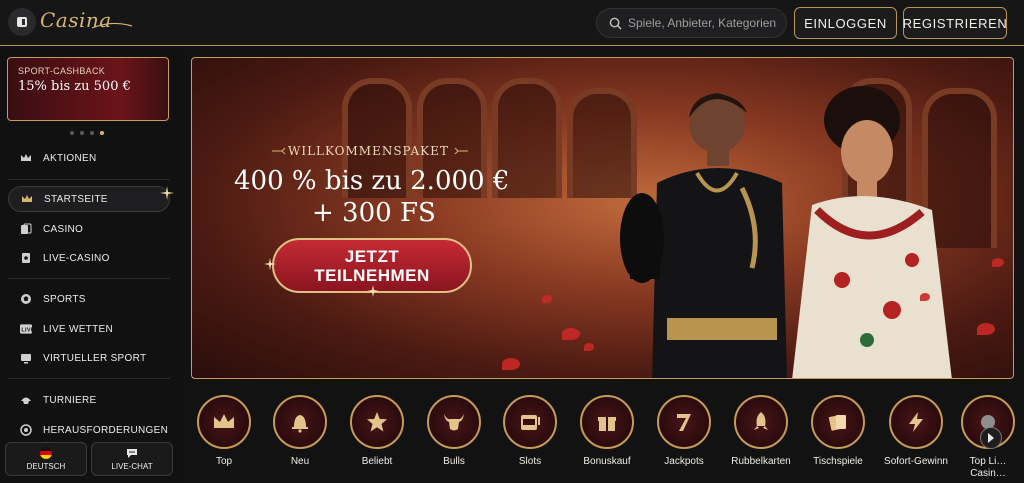 Image resolution: width=1024 pixels, height=483 pixels. Describe the element at coordinates (703, 23) in the screenshot. I see `search-input` at that location.